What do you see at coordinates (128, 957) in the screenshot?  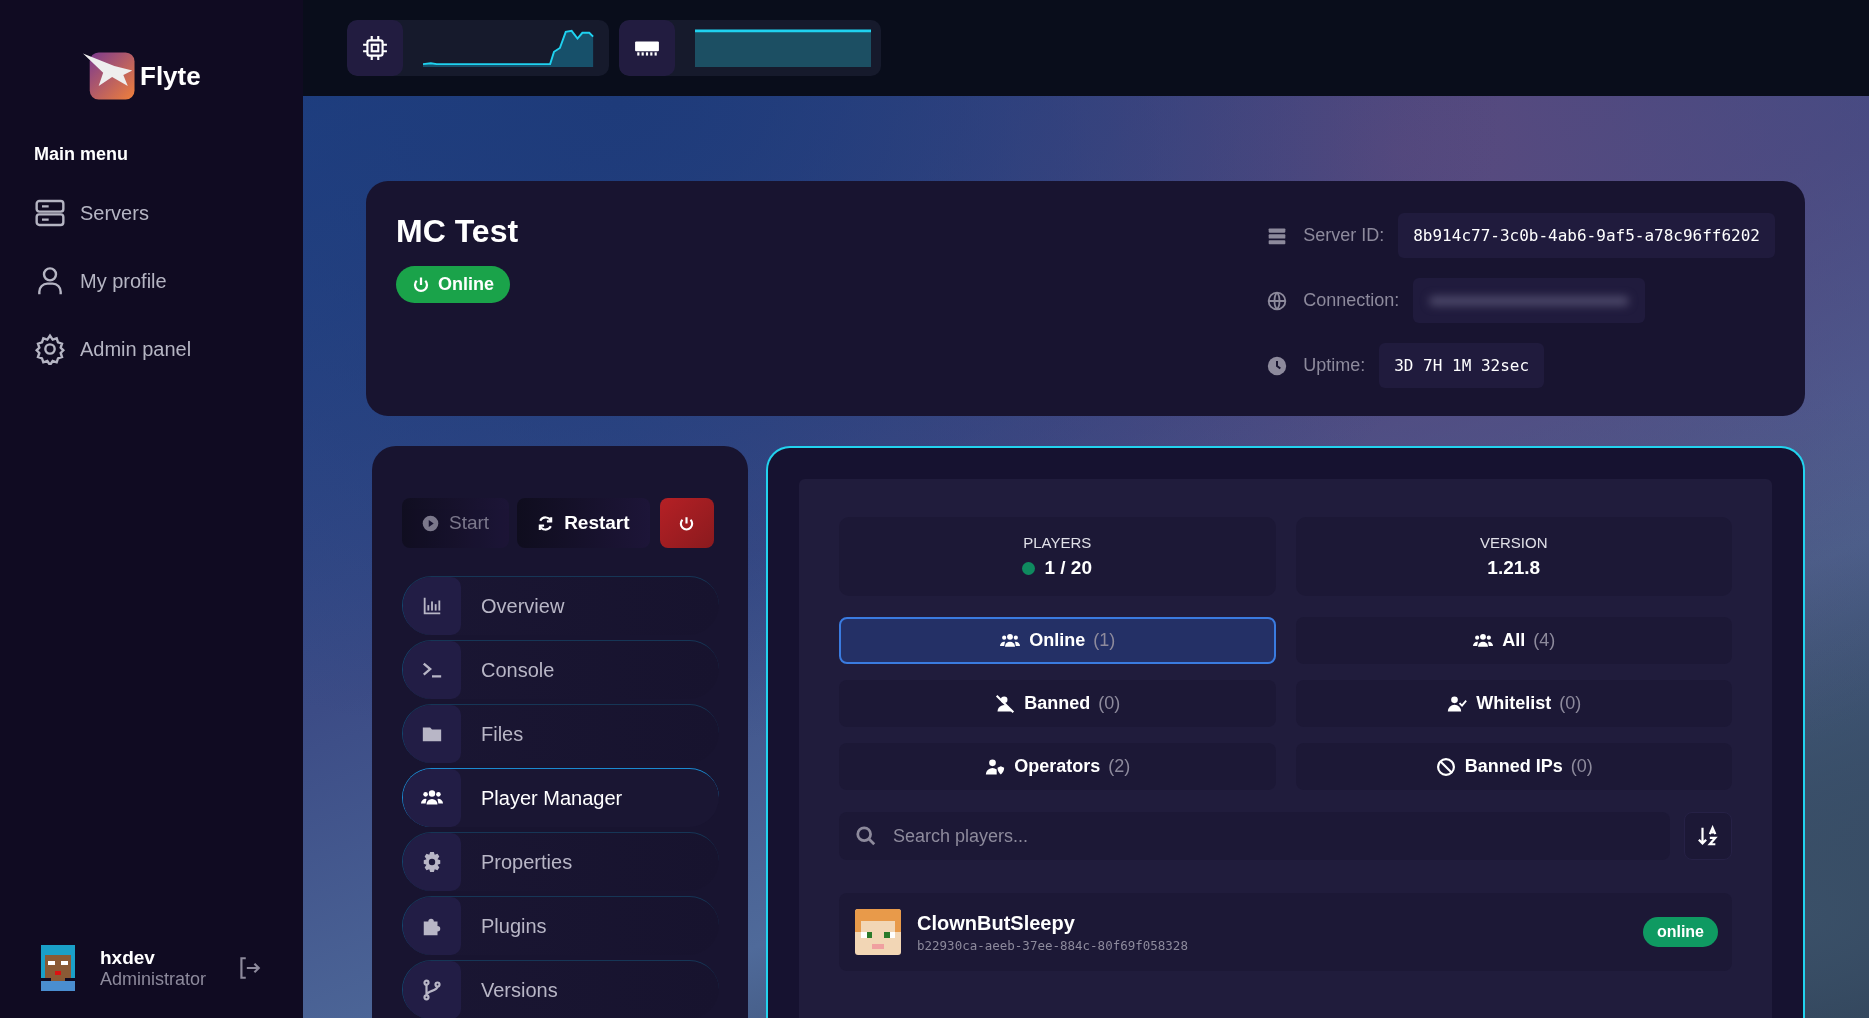 I see `user-name: hxdev` at bounding box center [128, 957].